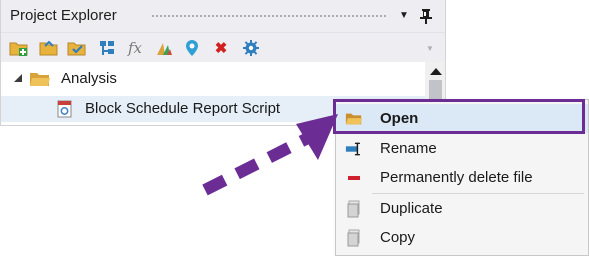 The width and height of the screenshot is (589, 256). I want to click on add-folder-button, so click(19, 48).